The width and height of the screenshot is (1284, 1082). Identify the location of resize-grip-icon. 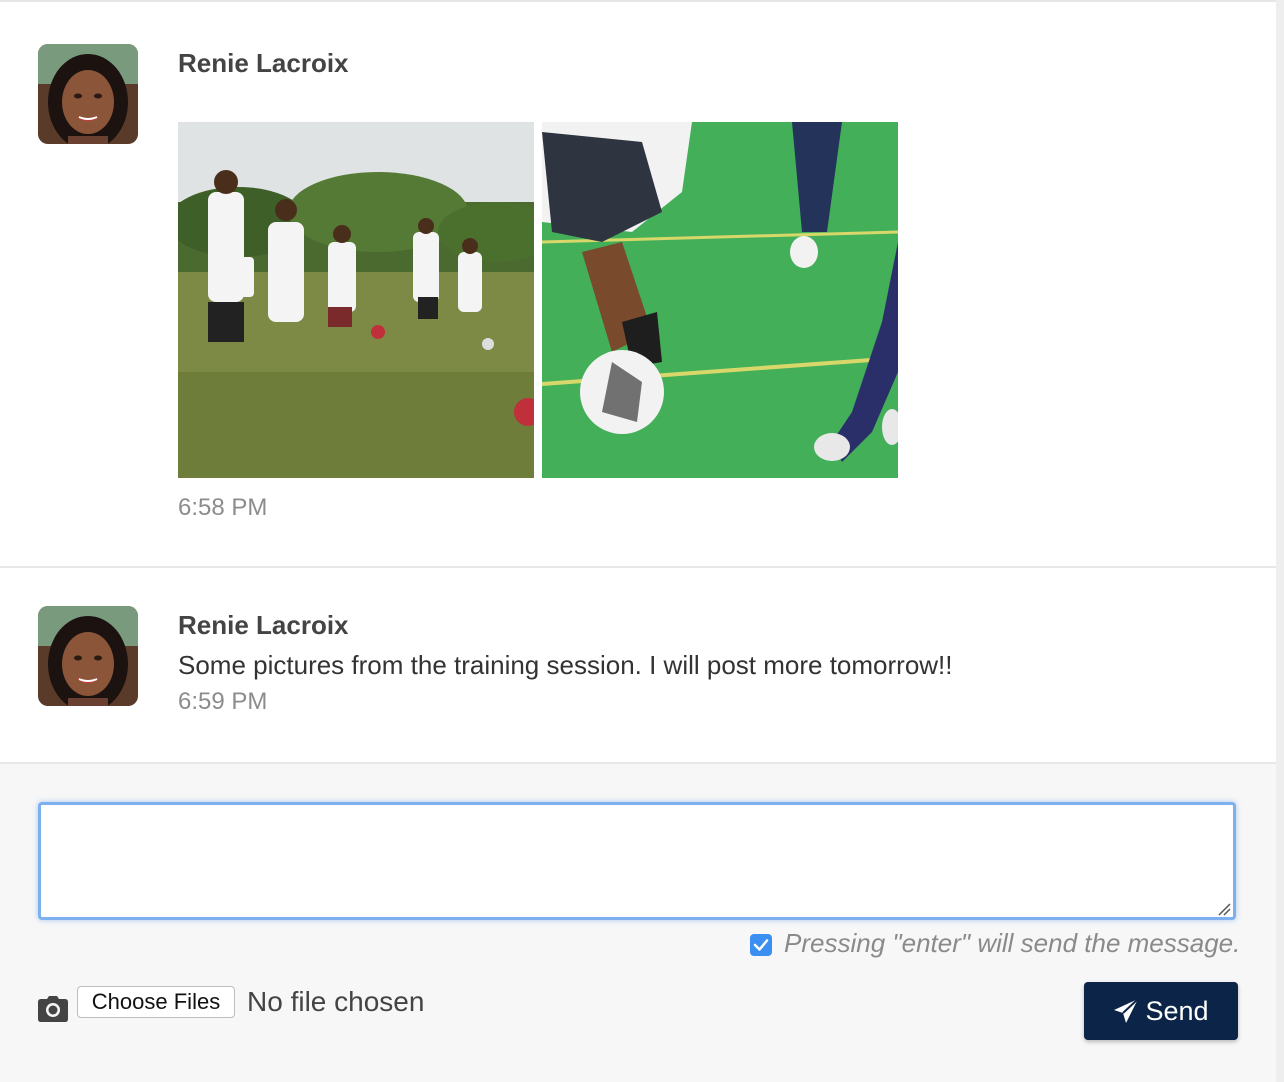
(1224, 909).